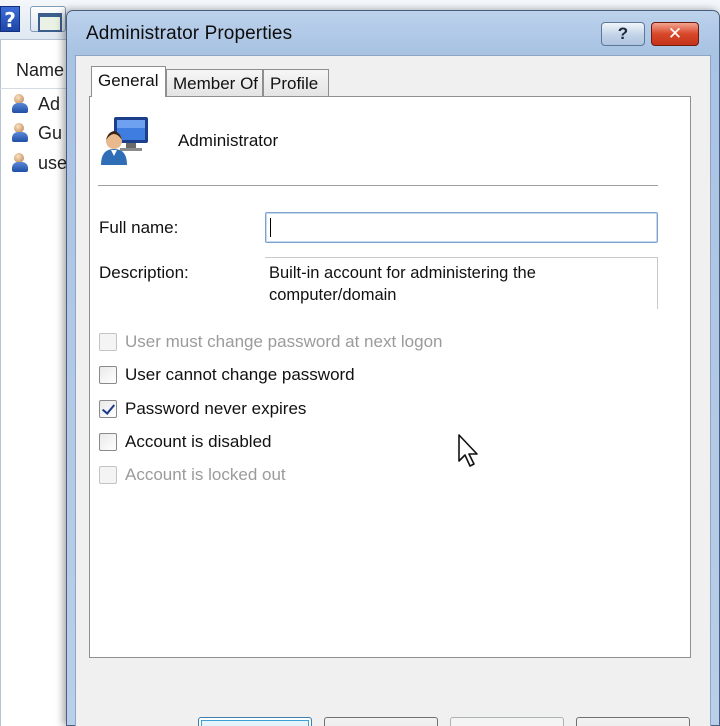  What do you see at coordinates (108, 409) in the screenshot?
I see `checkbox-box-checked` at bounding box center [108, 409].